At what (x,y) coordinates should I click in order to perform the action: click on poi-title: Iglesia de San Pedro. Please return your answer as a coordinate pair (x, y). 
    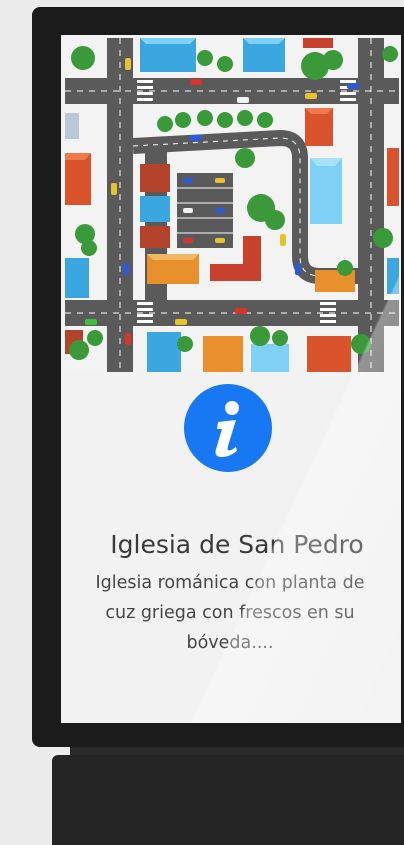
    Looking at the image, I should click on (237, 544).